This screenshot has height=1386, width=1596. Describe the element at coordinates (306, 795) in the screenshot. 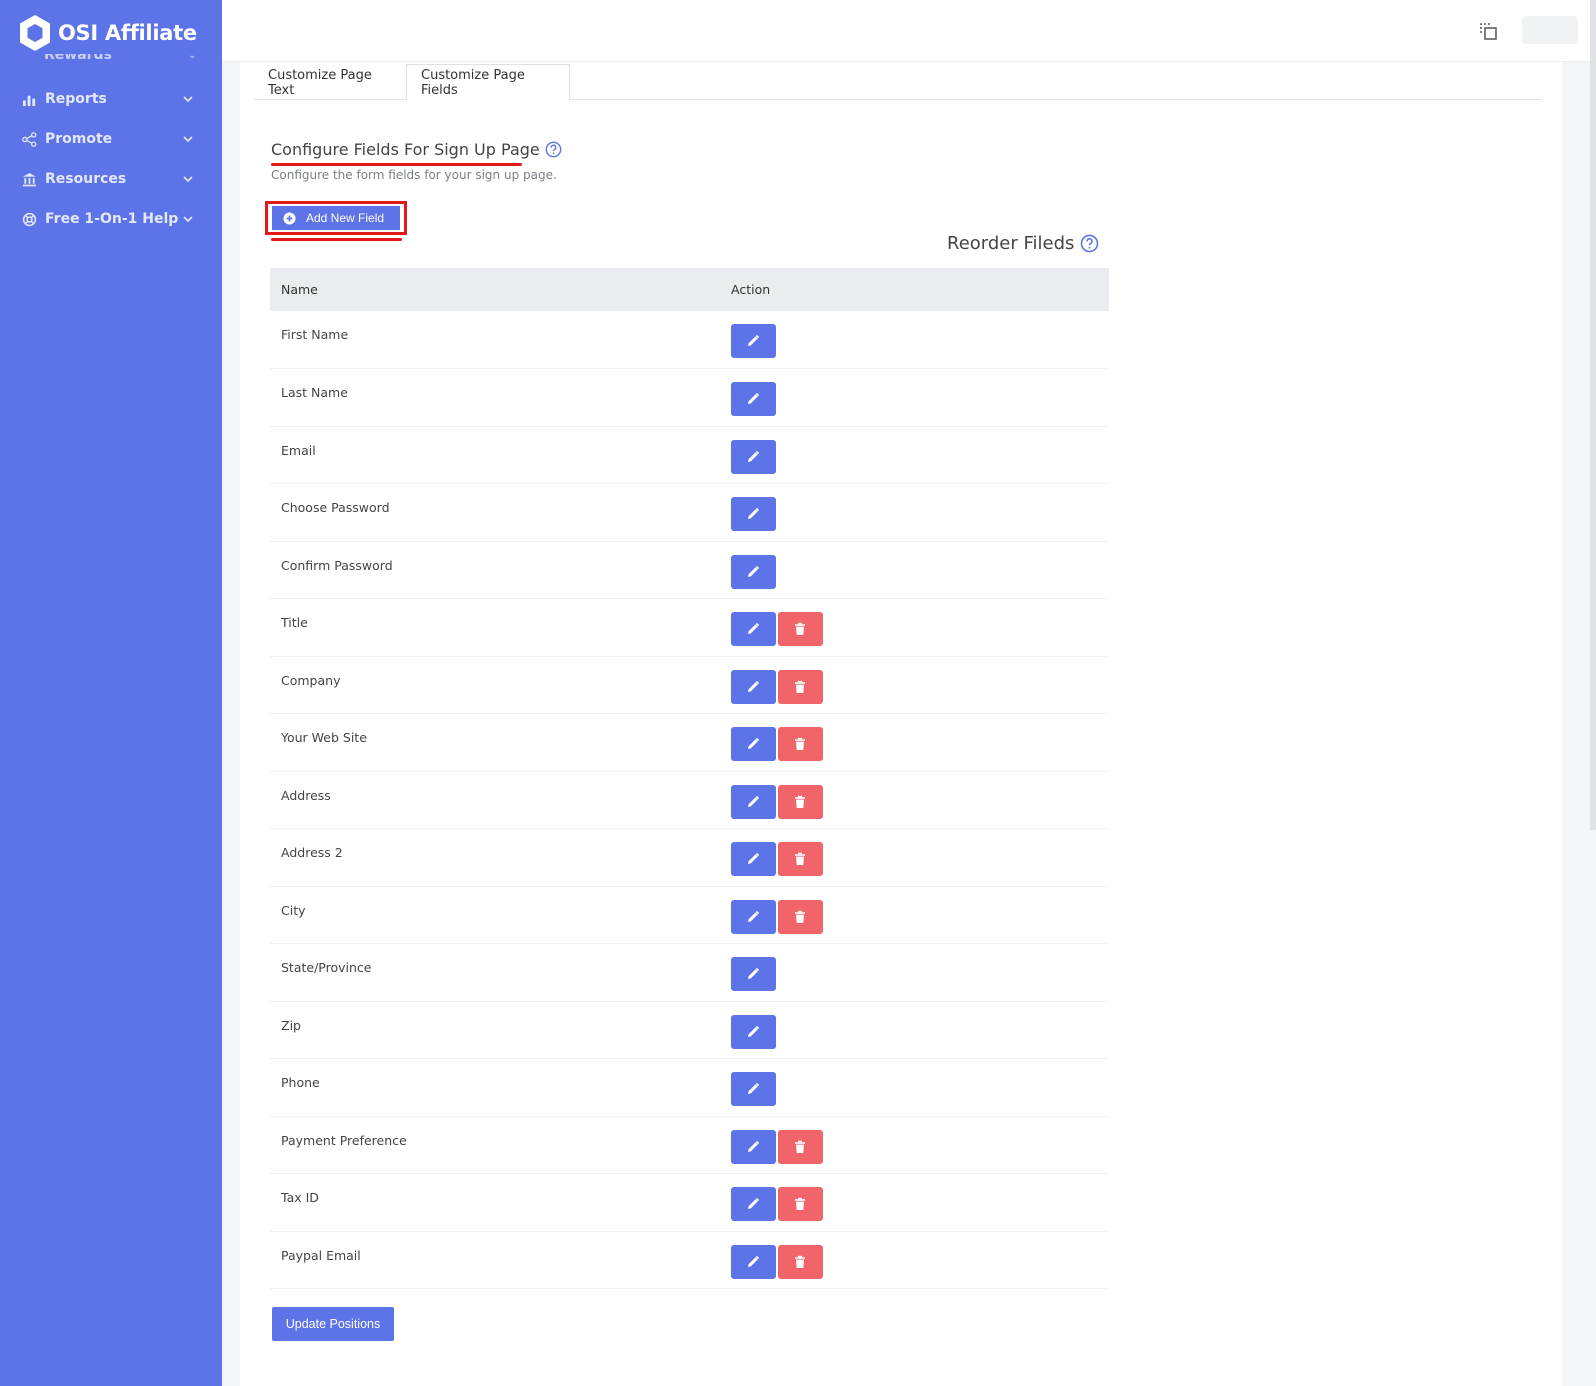

I see `field-name: Address` at that location.